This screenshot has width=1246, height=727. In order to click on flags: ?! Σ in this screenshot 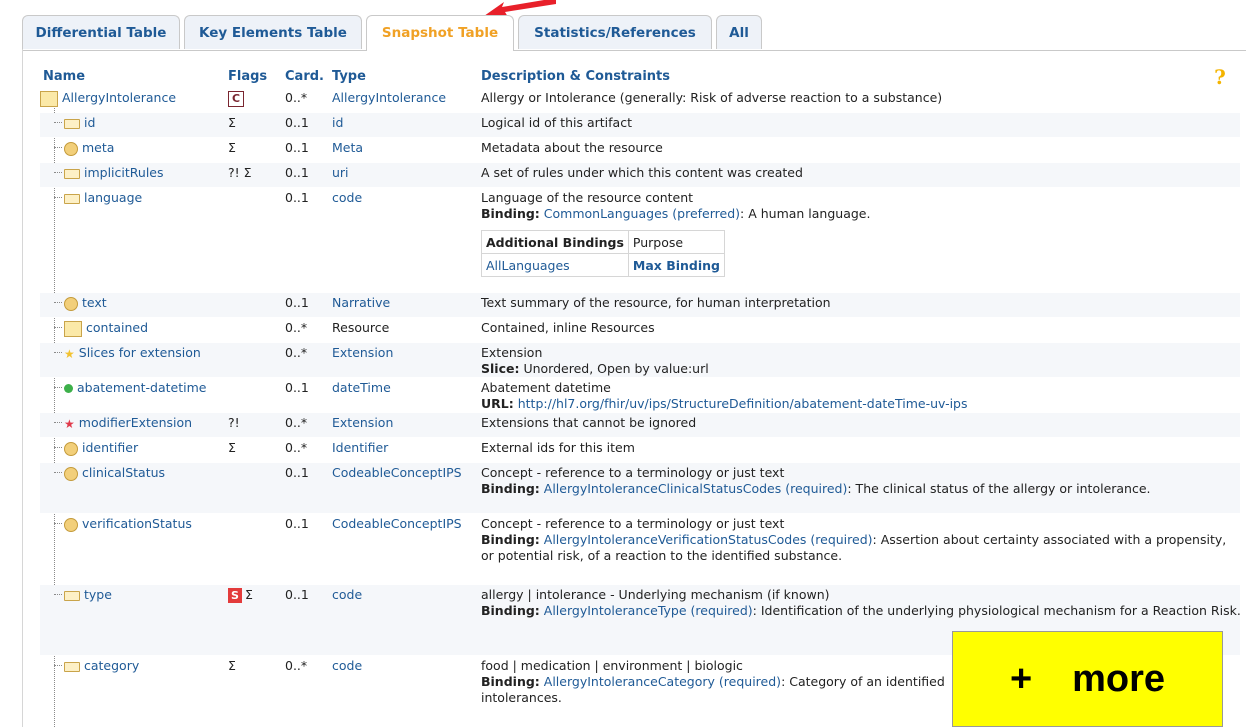, I will do `click(240, 172)`.